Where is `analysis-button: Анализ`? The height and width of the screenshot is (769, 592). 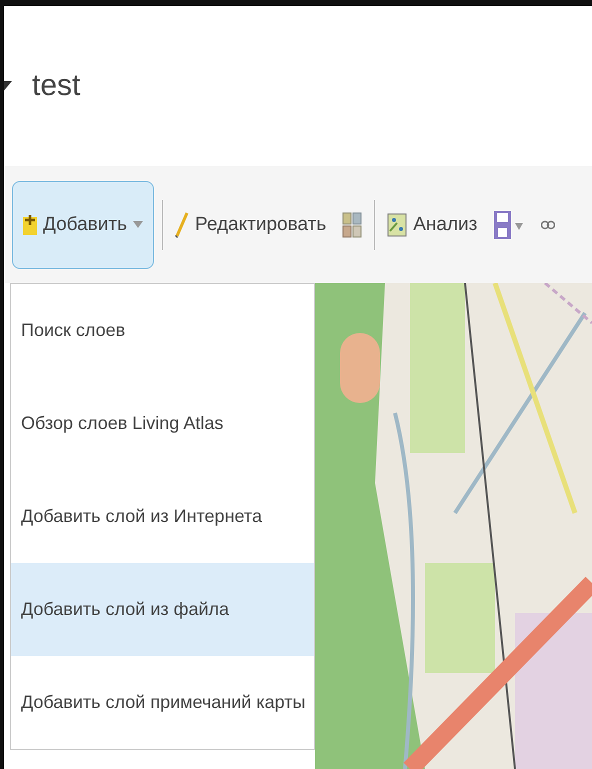 analysis-button: Анализ is located at coordinates (432, 224).